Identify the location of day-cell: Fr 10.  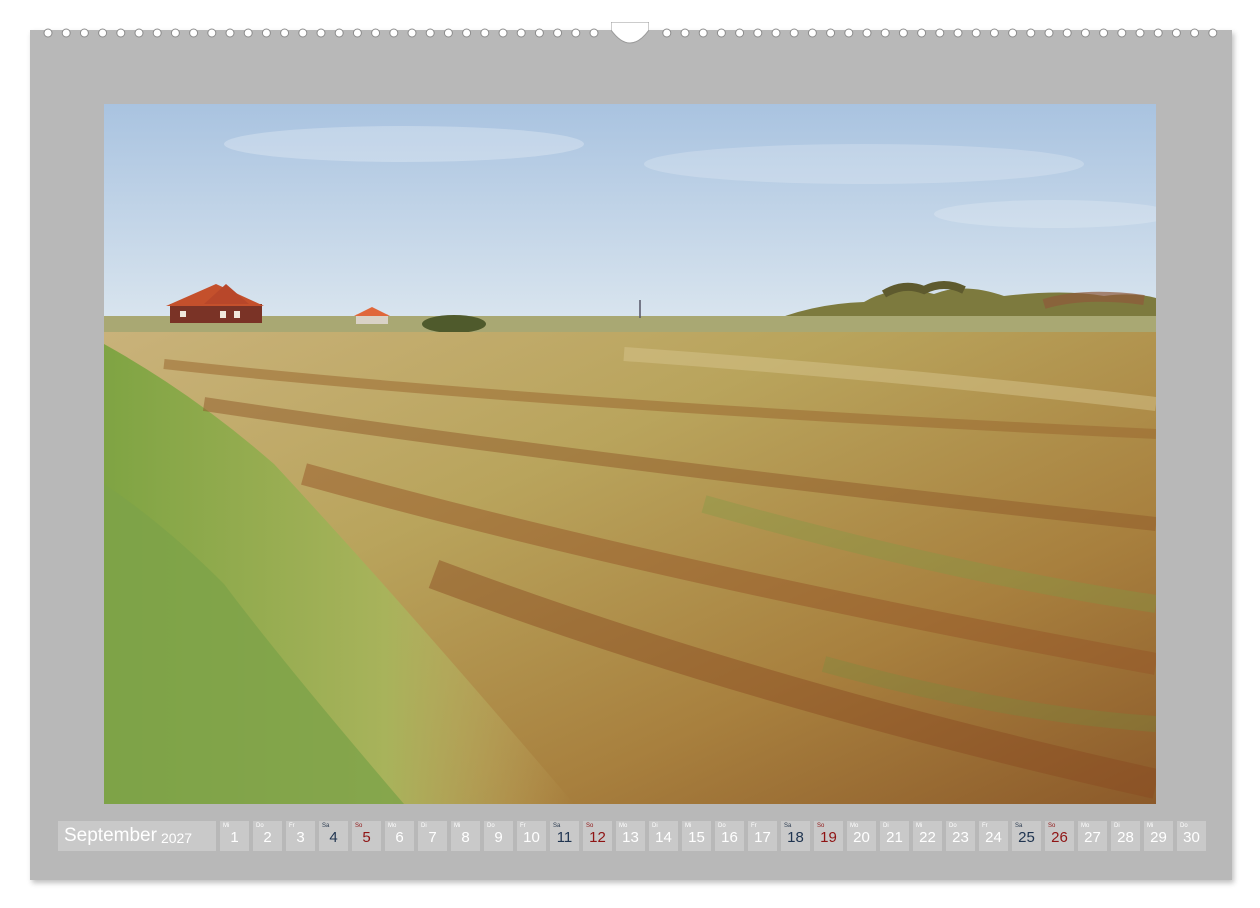
(531, 836).